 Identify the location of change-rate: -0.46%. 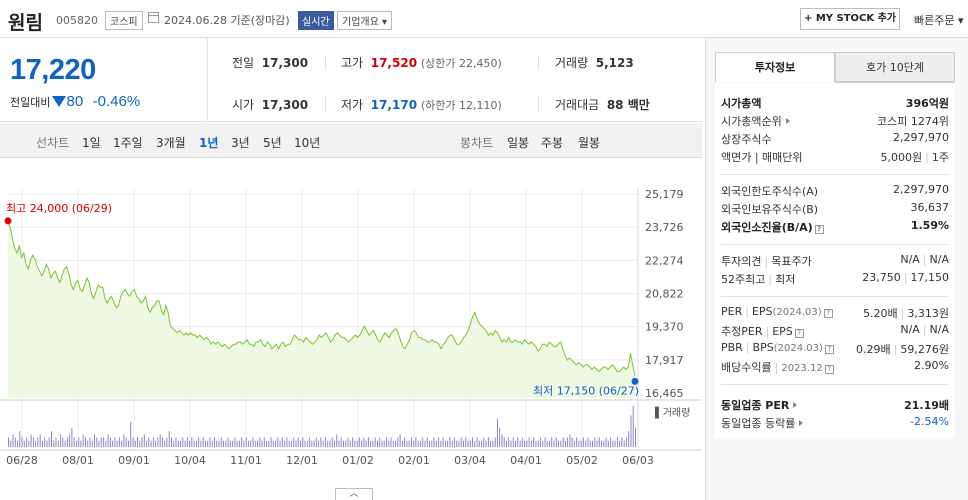
(116, 101).